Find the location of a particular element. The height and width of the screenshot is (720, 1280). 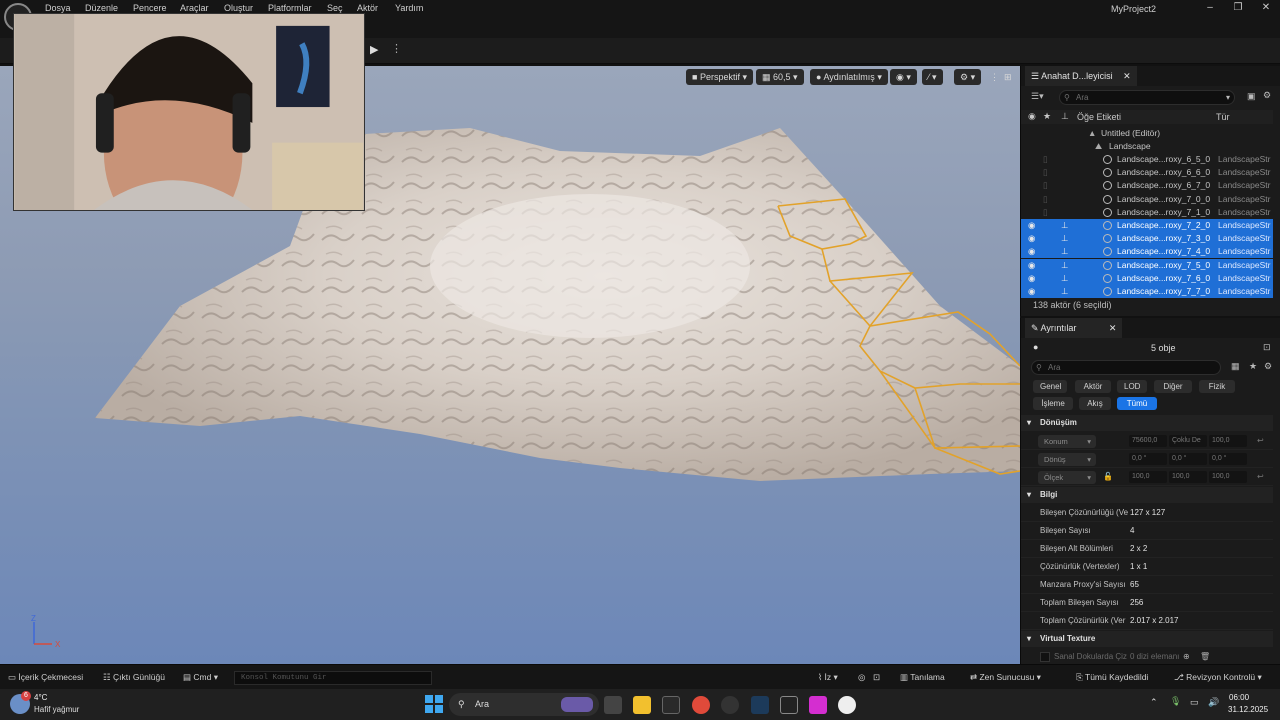

gear-icon: ⚙ is located at coordinates (1267, 95).